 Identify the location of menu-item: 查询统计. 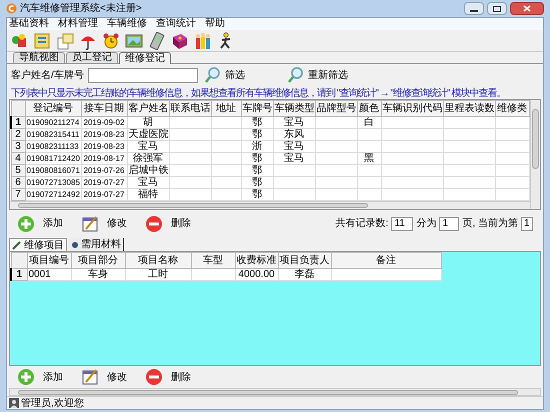
(176, 24).